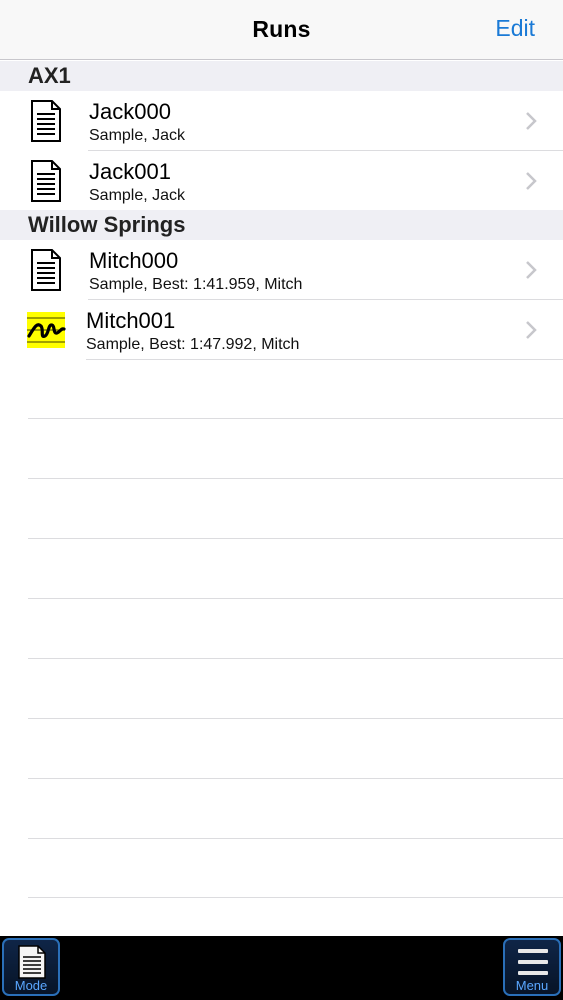 Image resolution: width=563 pixels, height=1000 pixels. I want to click on mode-label: Mode, so click(31, 985).